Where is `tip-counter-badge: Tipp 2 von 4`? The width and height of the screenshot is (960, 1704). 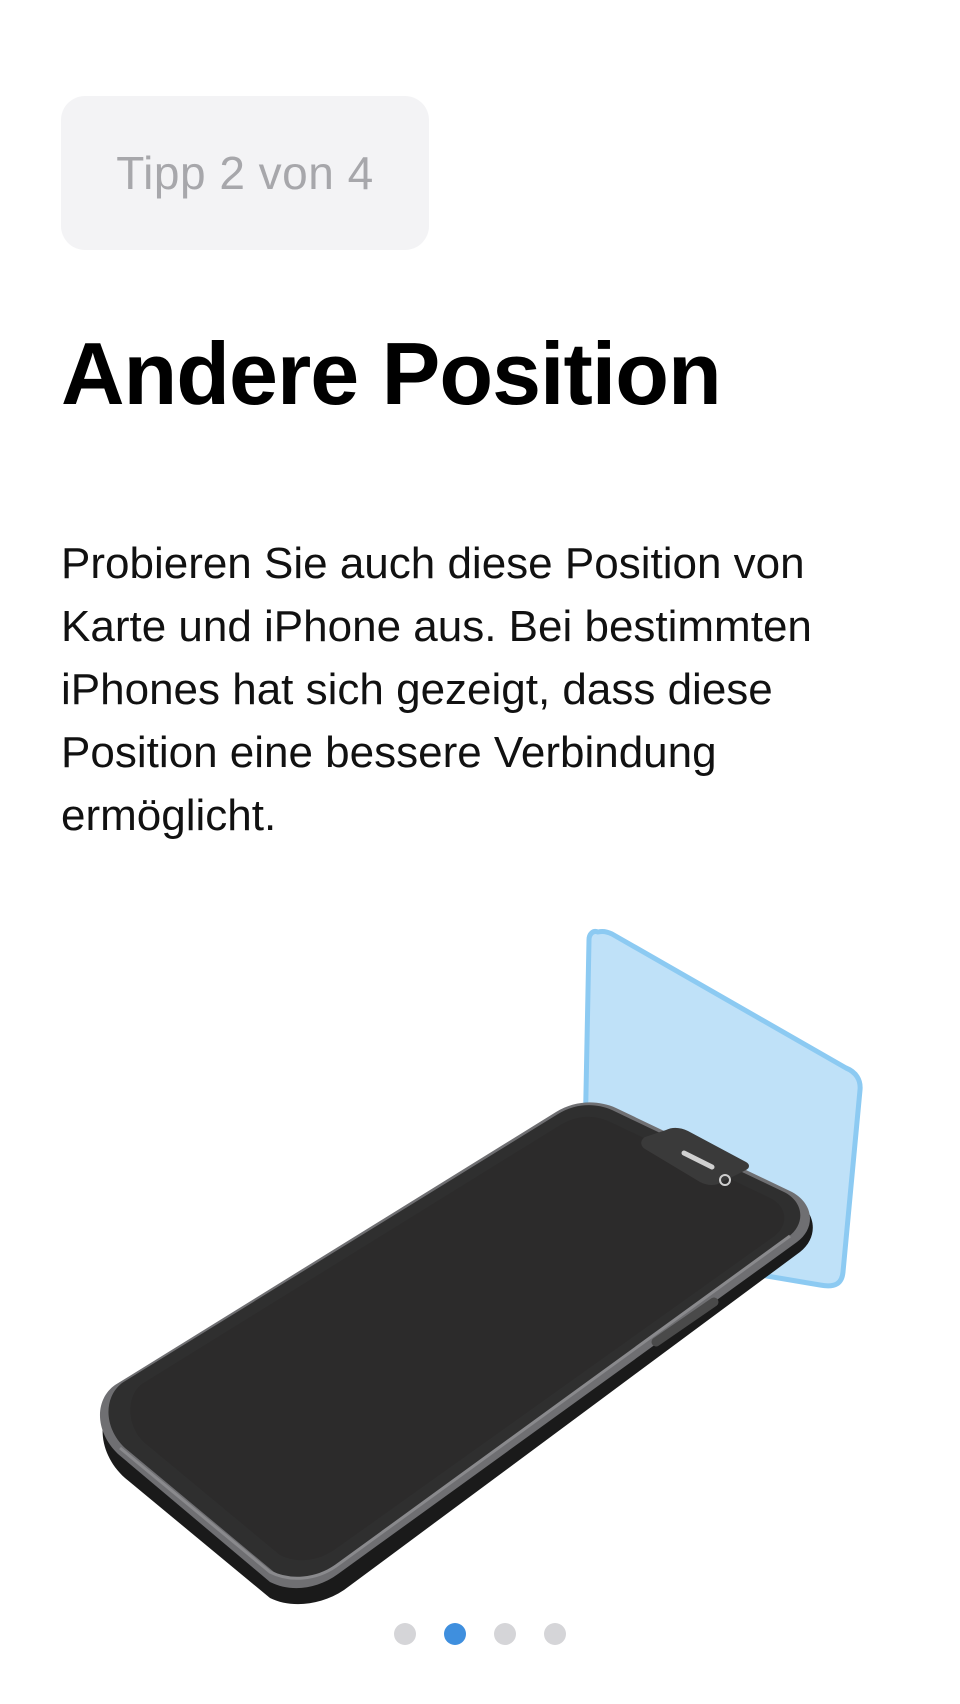 tip-counter-badge: Tipp 2 von 4 is located at coordinates (245, 173).